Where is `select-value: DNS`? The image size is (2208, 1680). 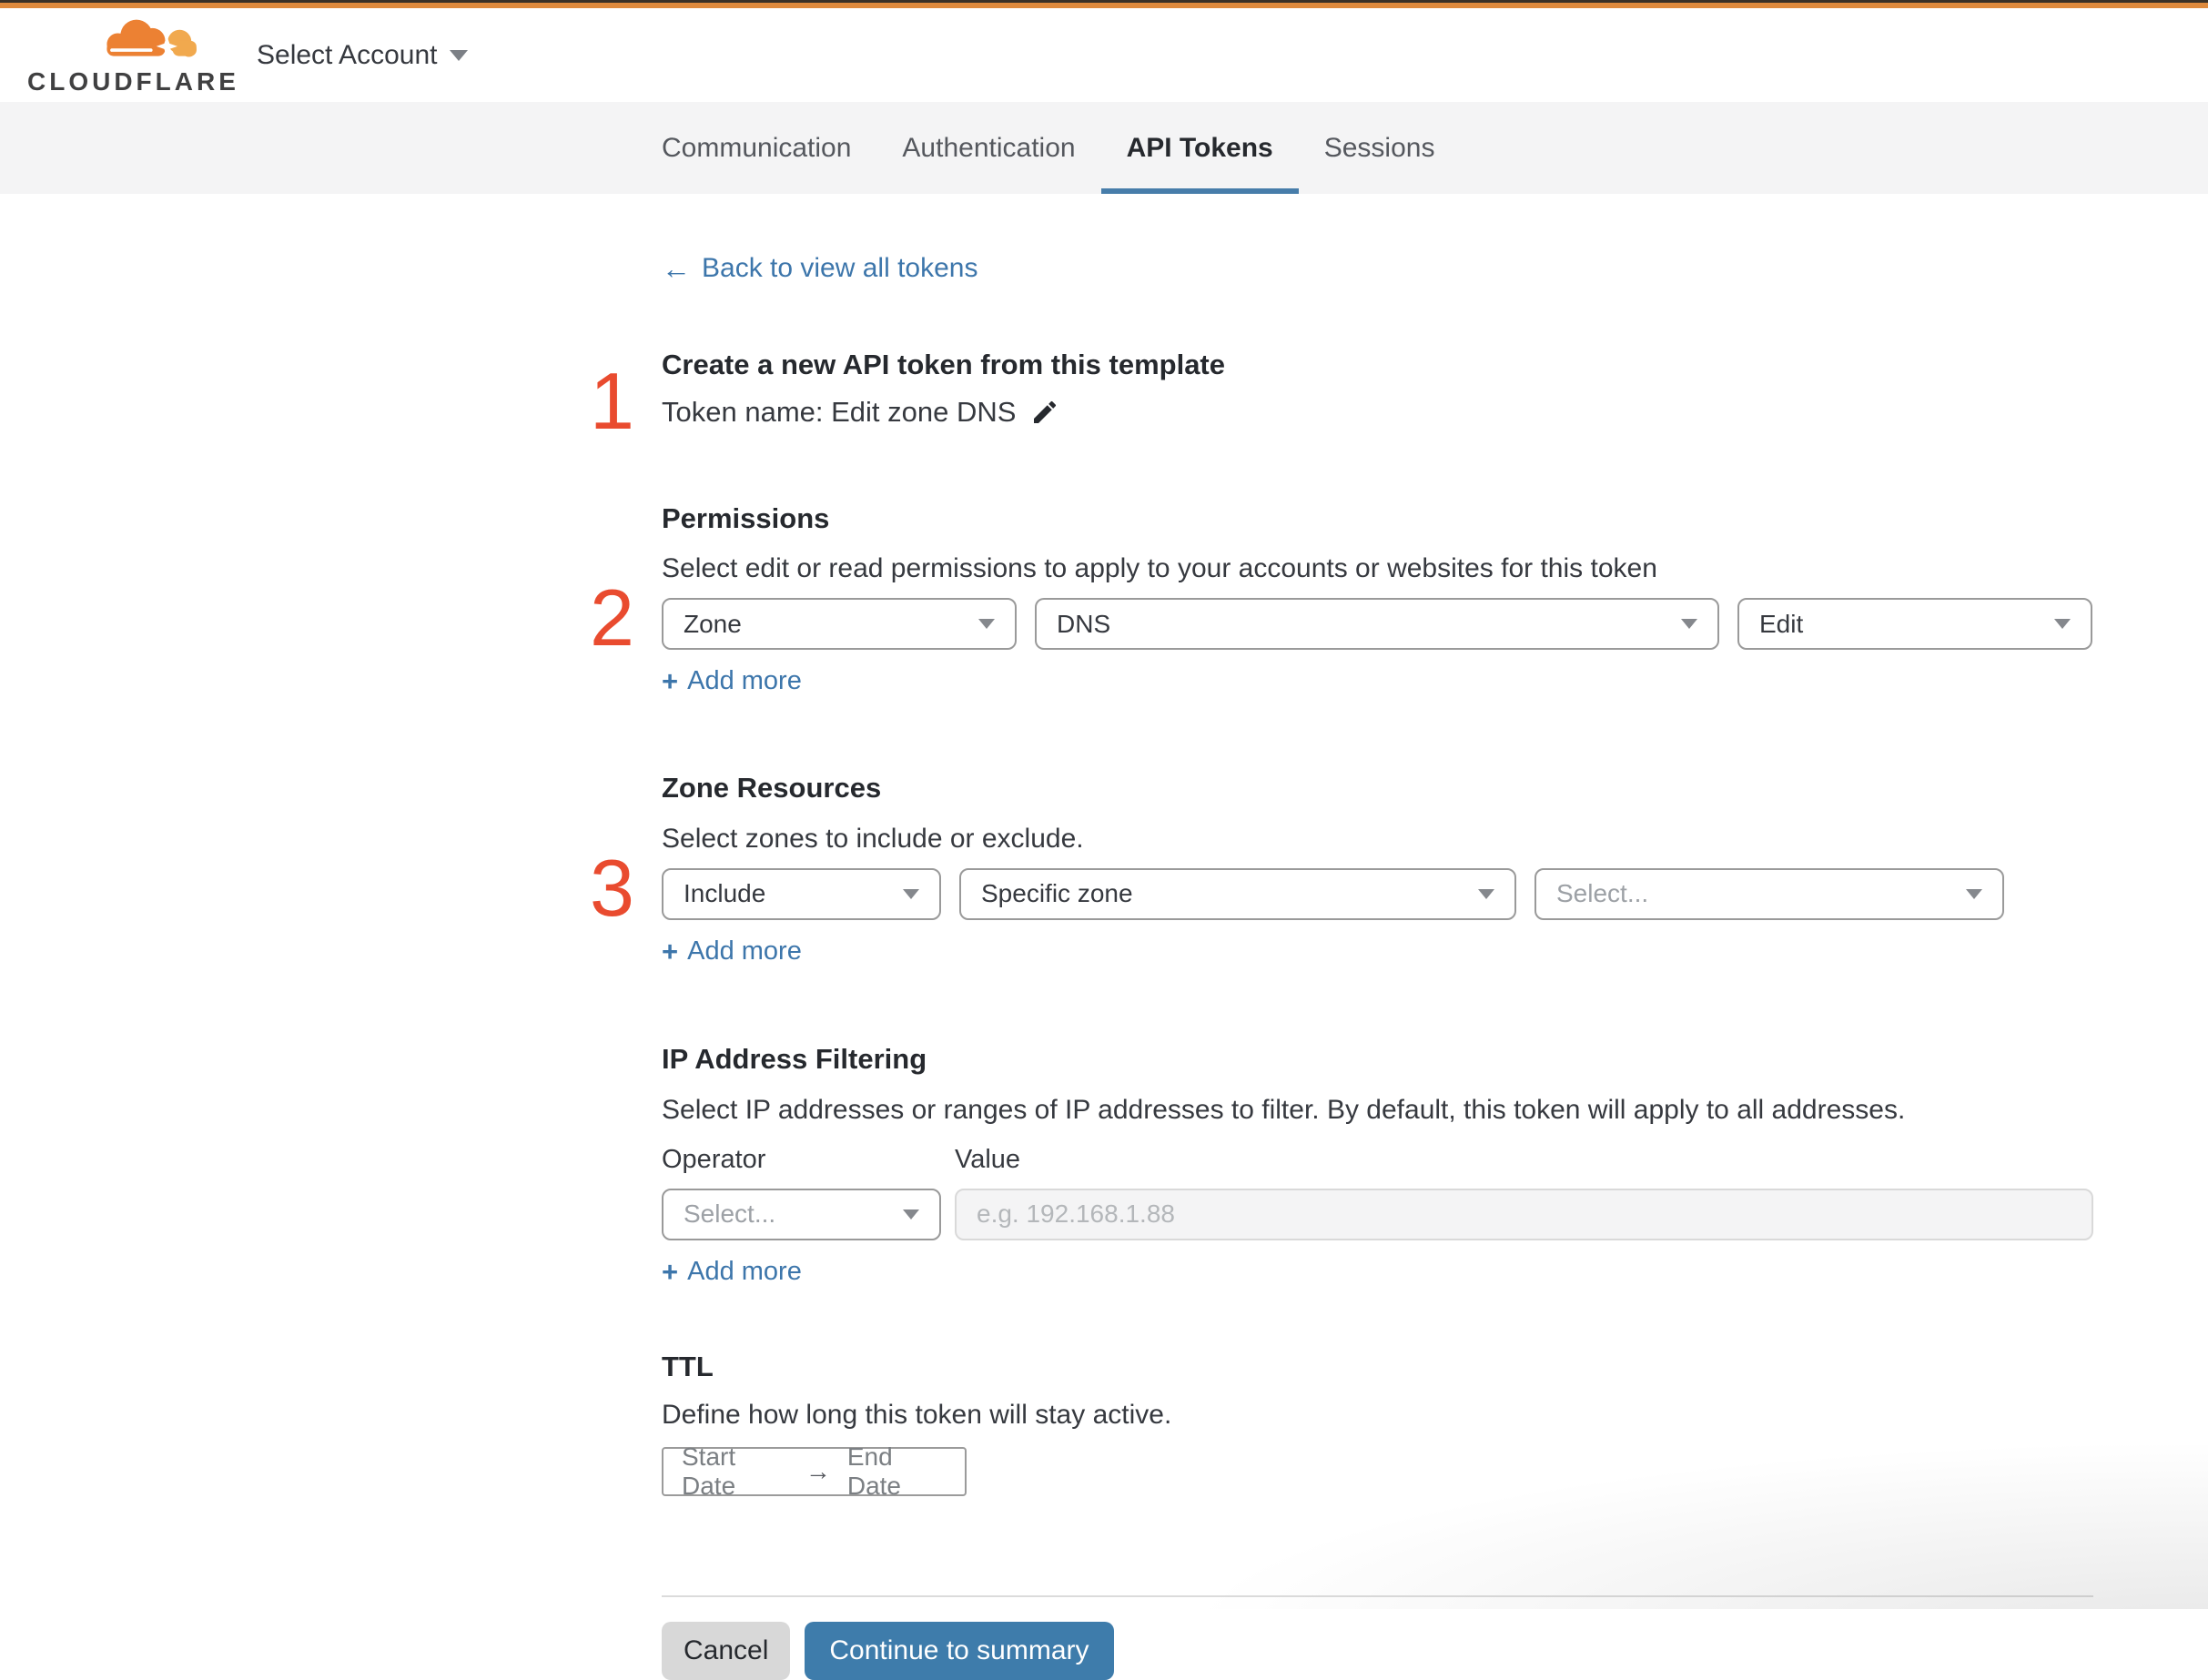
select-value: DNS is located at coordinates (1084, 623).